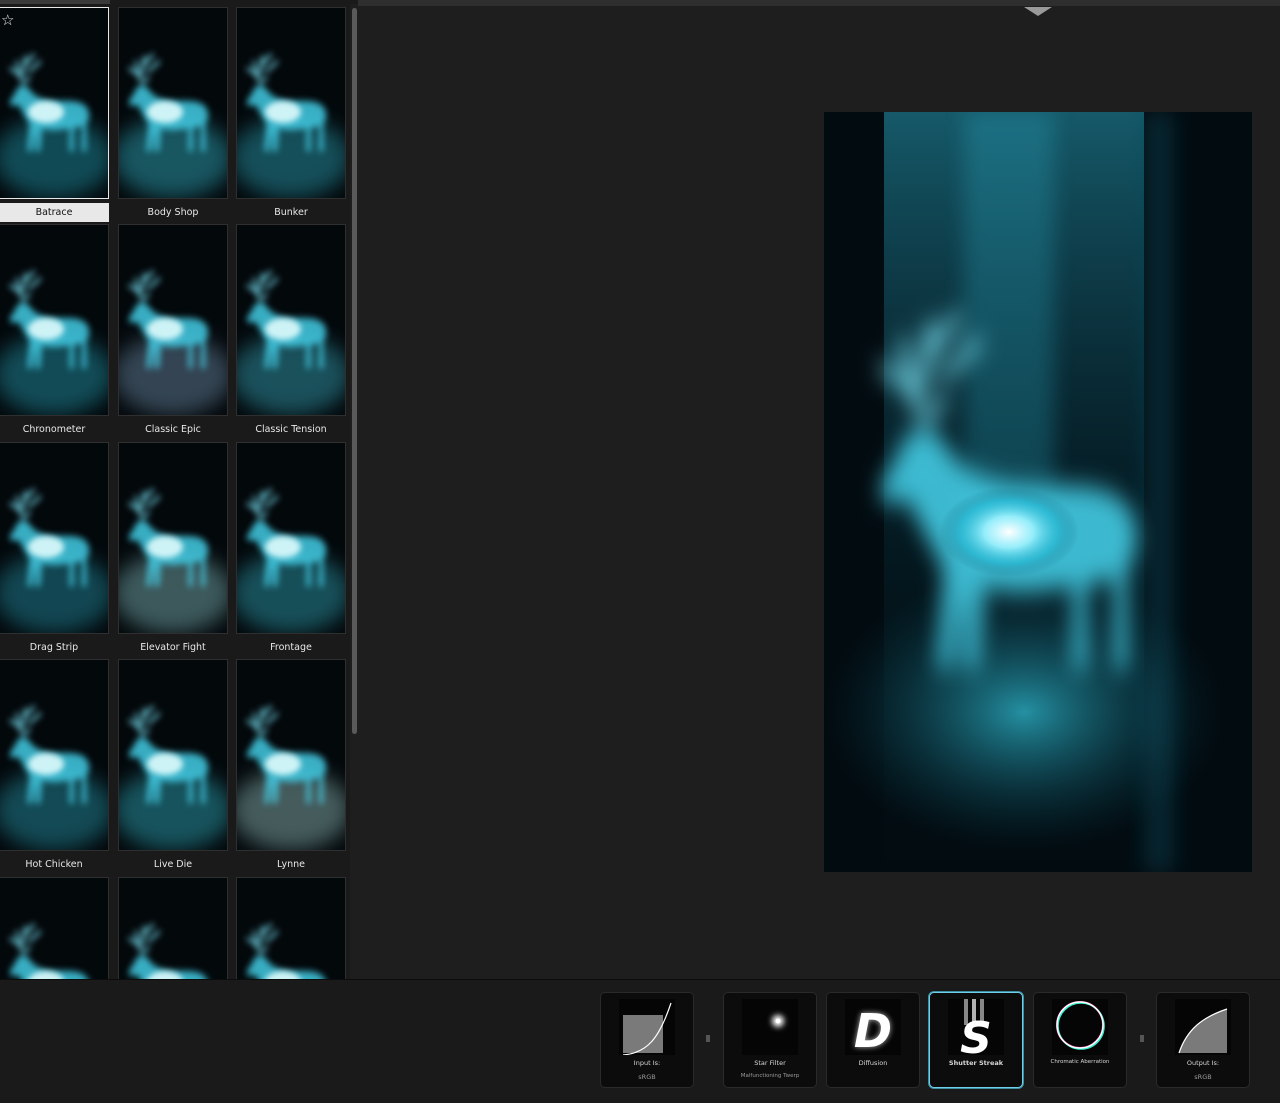 The width and height of the screenshot is (1280, 1103). I want to click on preset-tile: Bunker, so click(291, 114).